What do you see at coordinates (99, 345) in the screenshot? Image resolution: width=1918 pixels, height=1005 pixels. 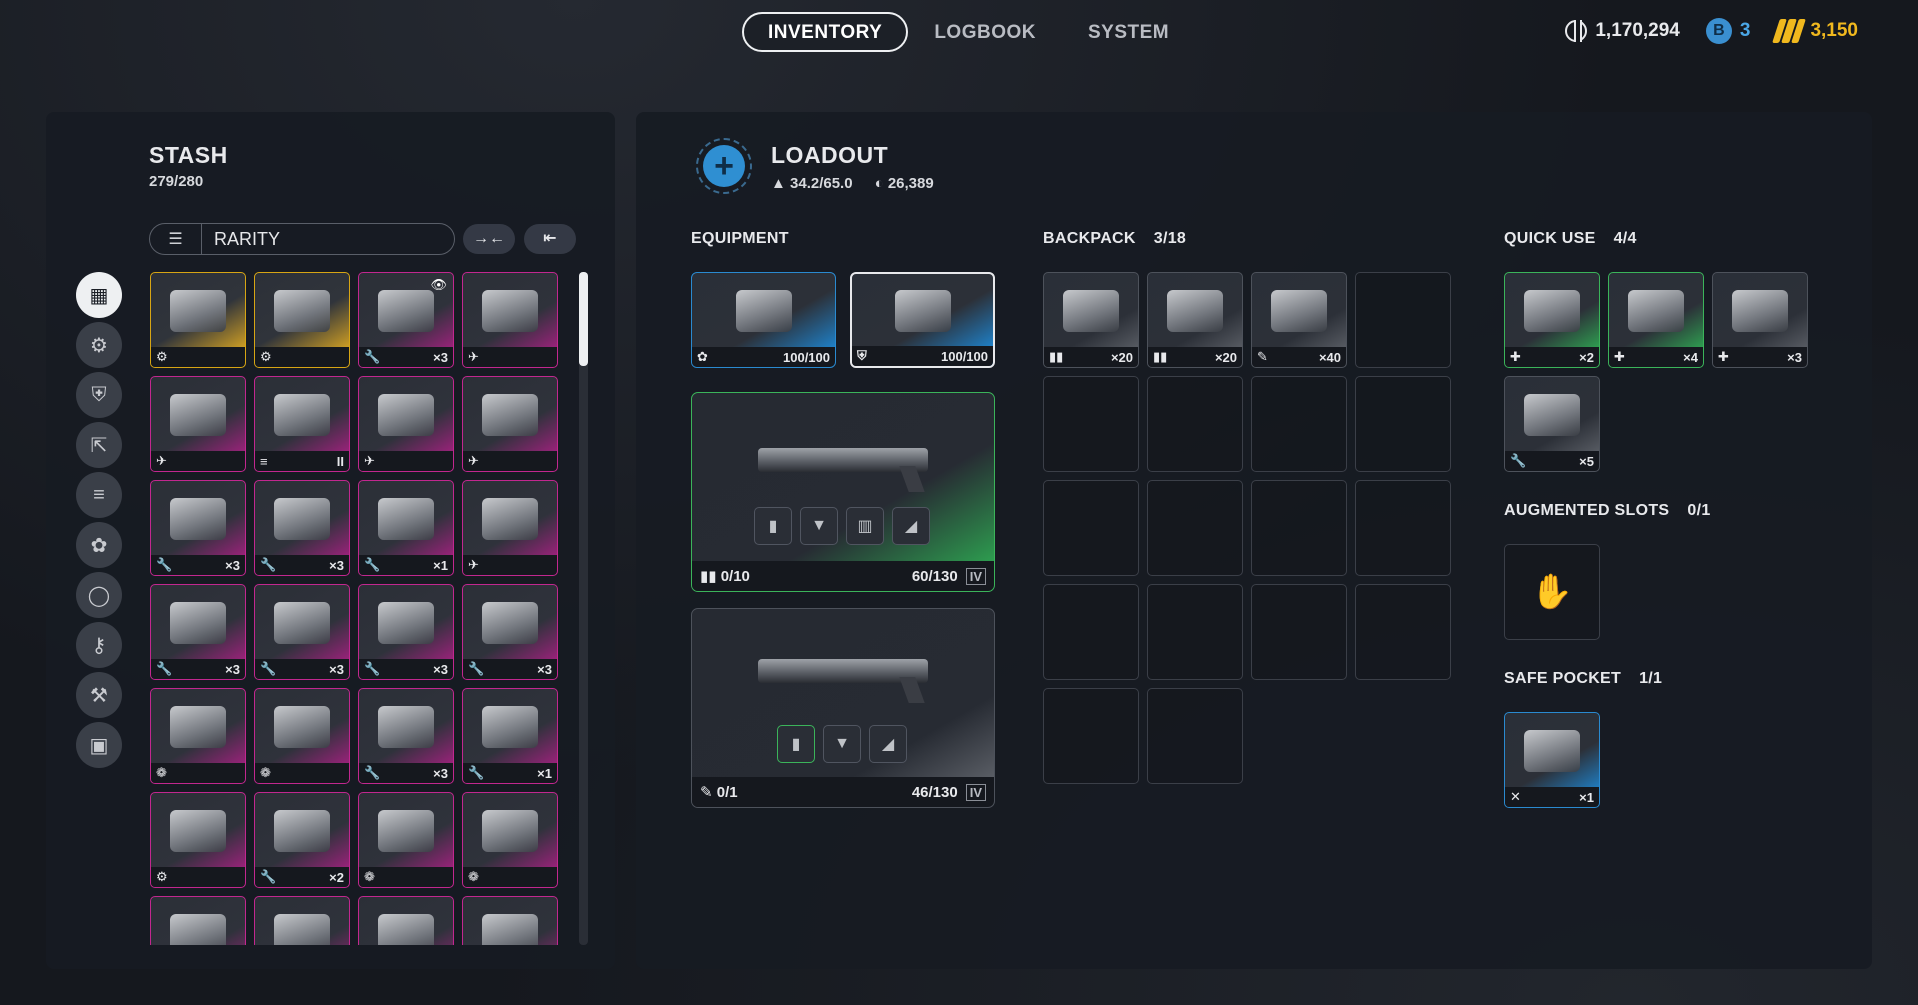 I see `category-mods-icon: ⚙` at bounding box center [99, 345].